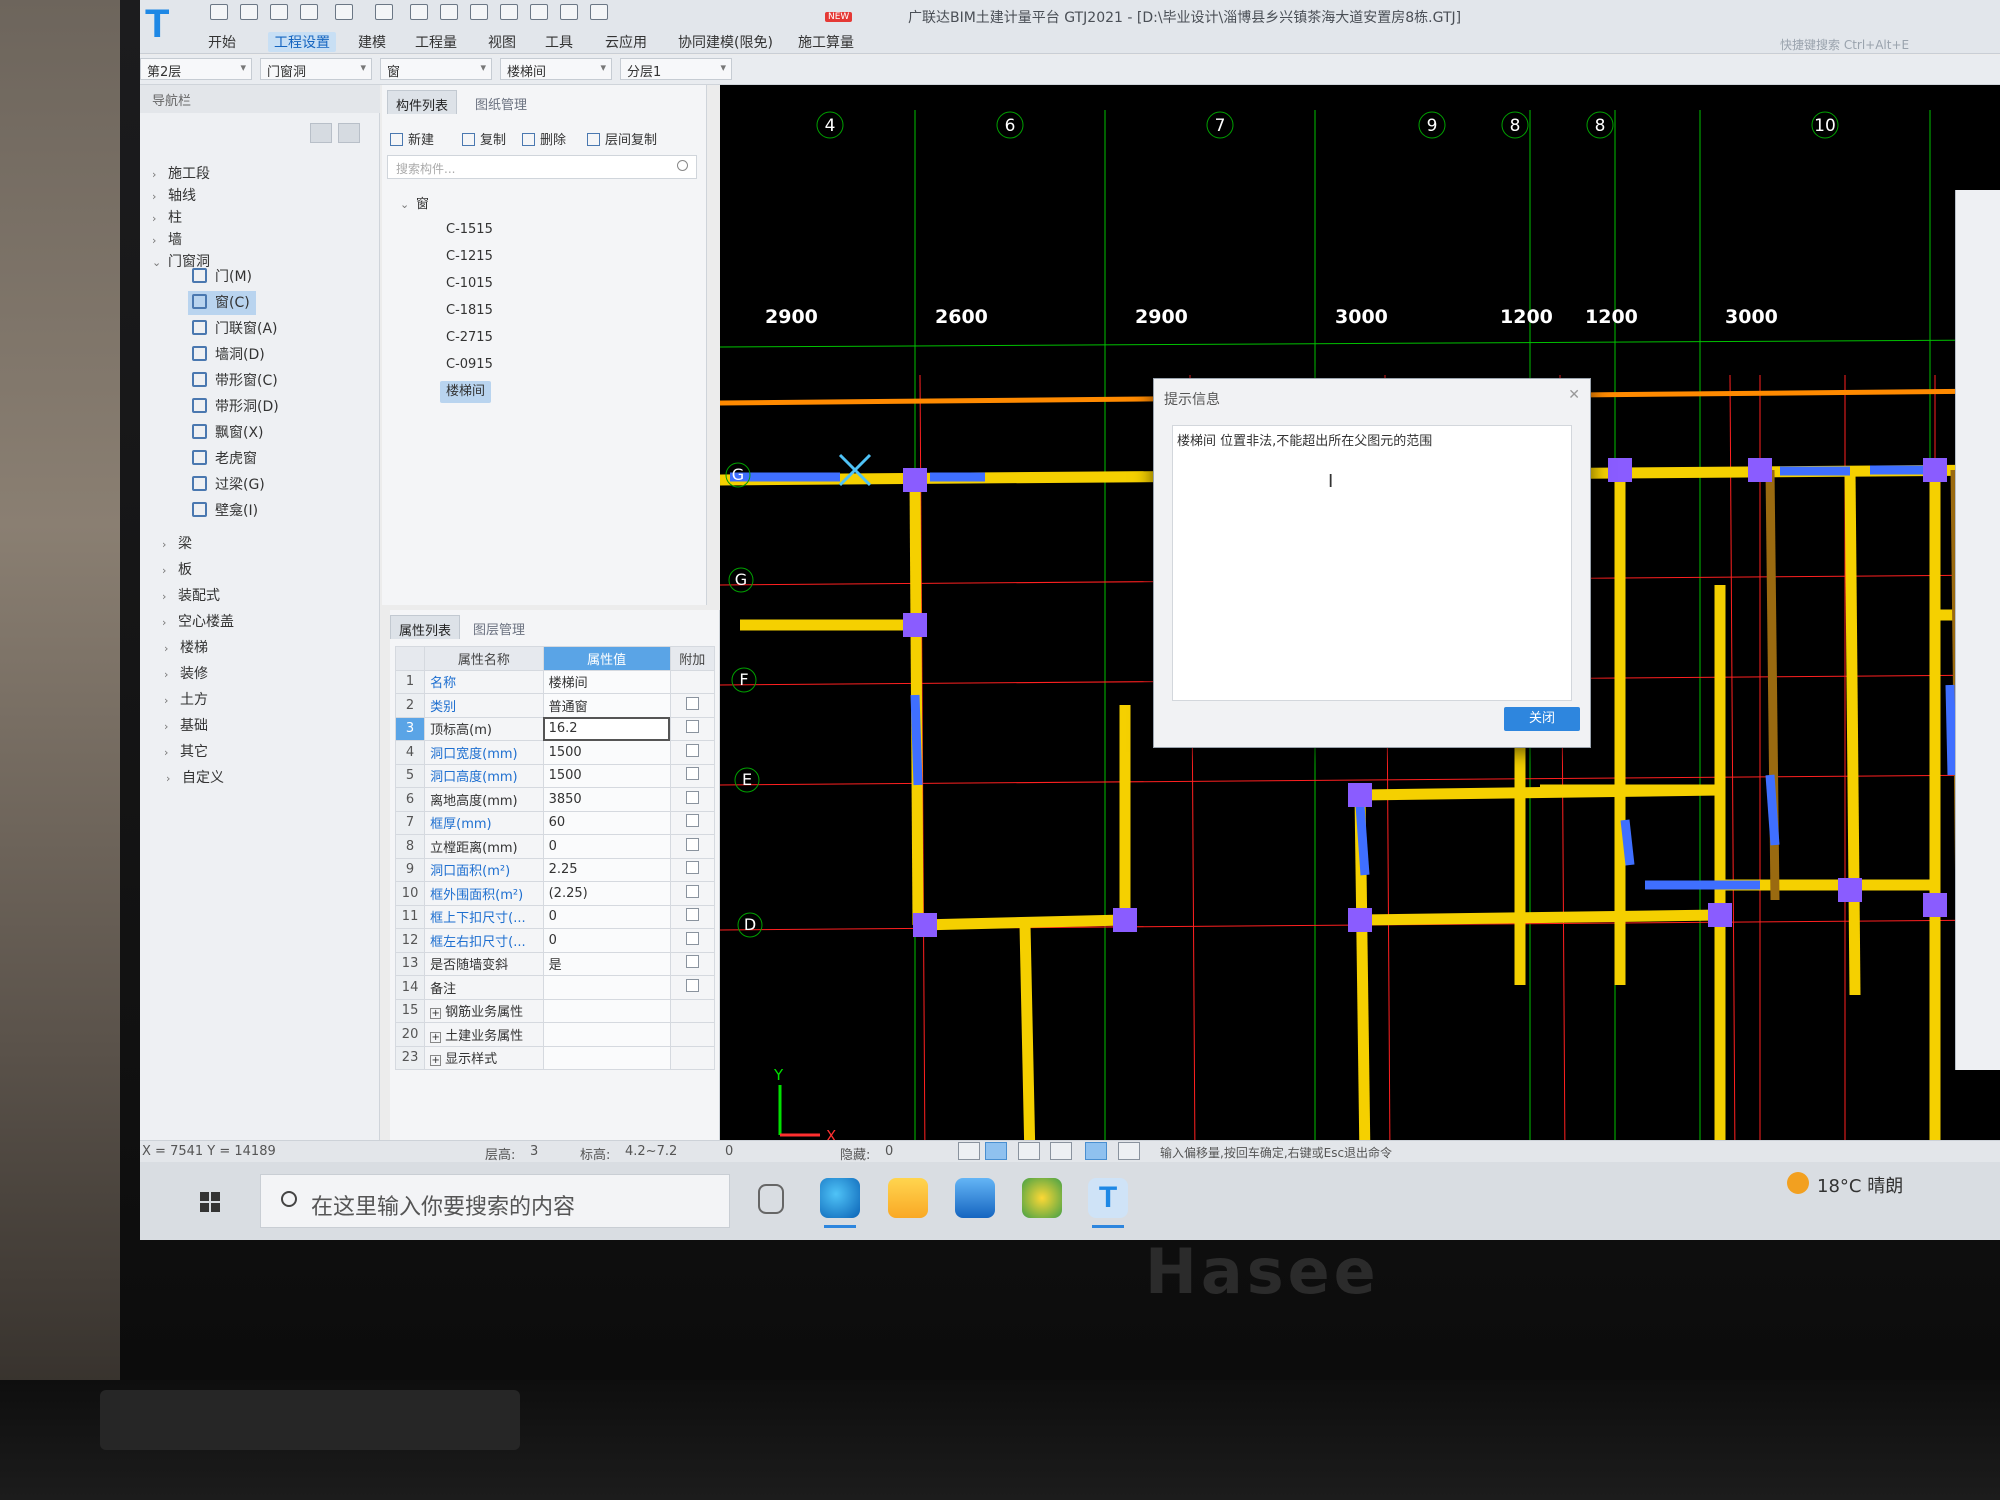 The width and height of the screenshot is (2000, 1500). Describe the element at coordinates (969, 1151) in the screenshot. I see `ortho-icon` at that location.